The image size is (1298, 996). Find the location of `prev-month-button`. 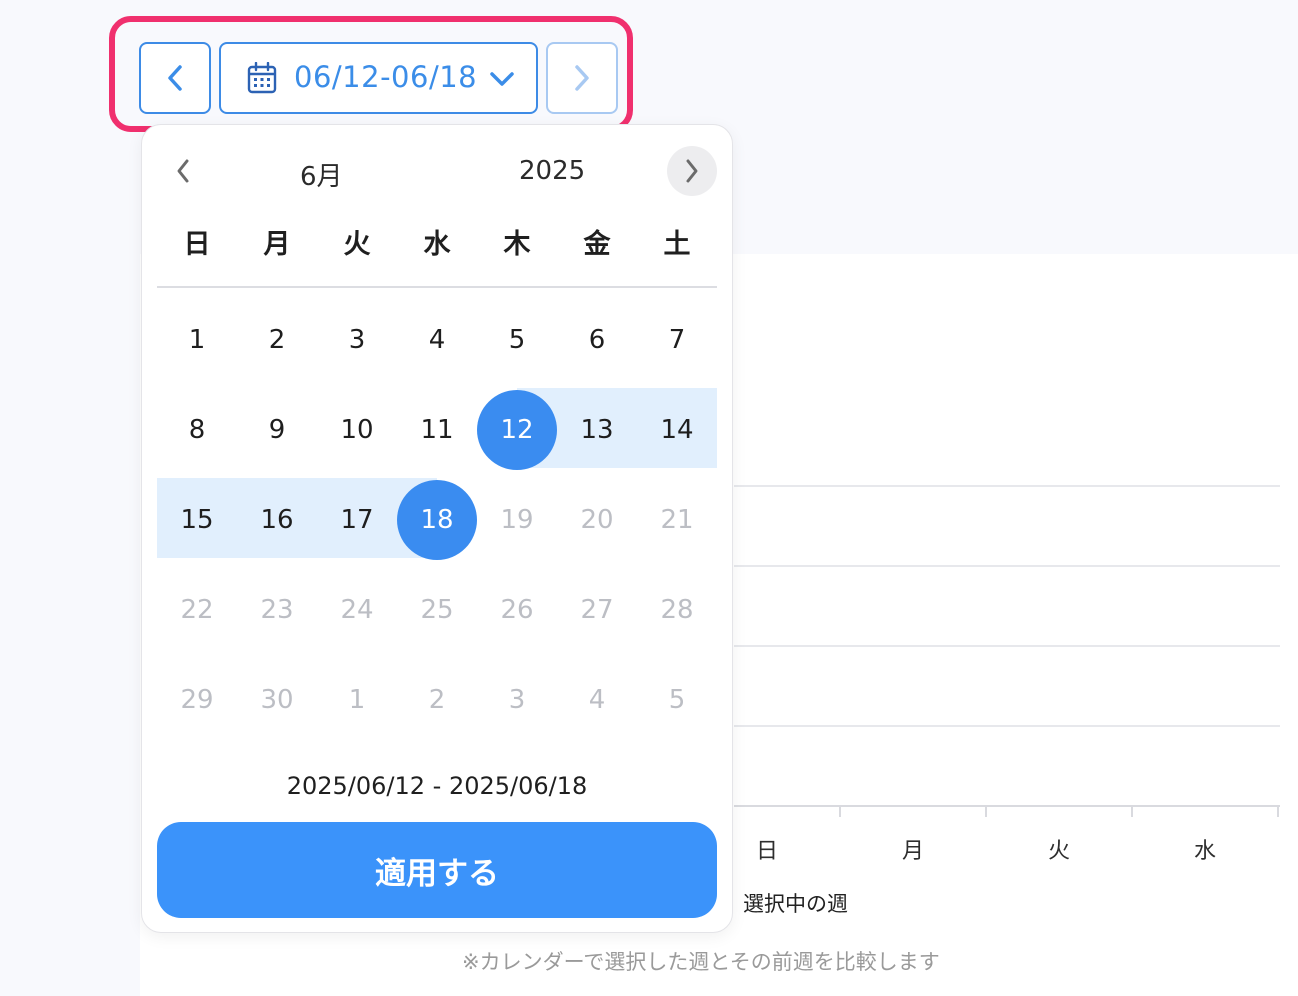

prev-month-button is located at coordinates (183, 171).